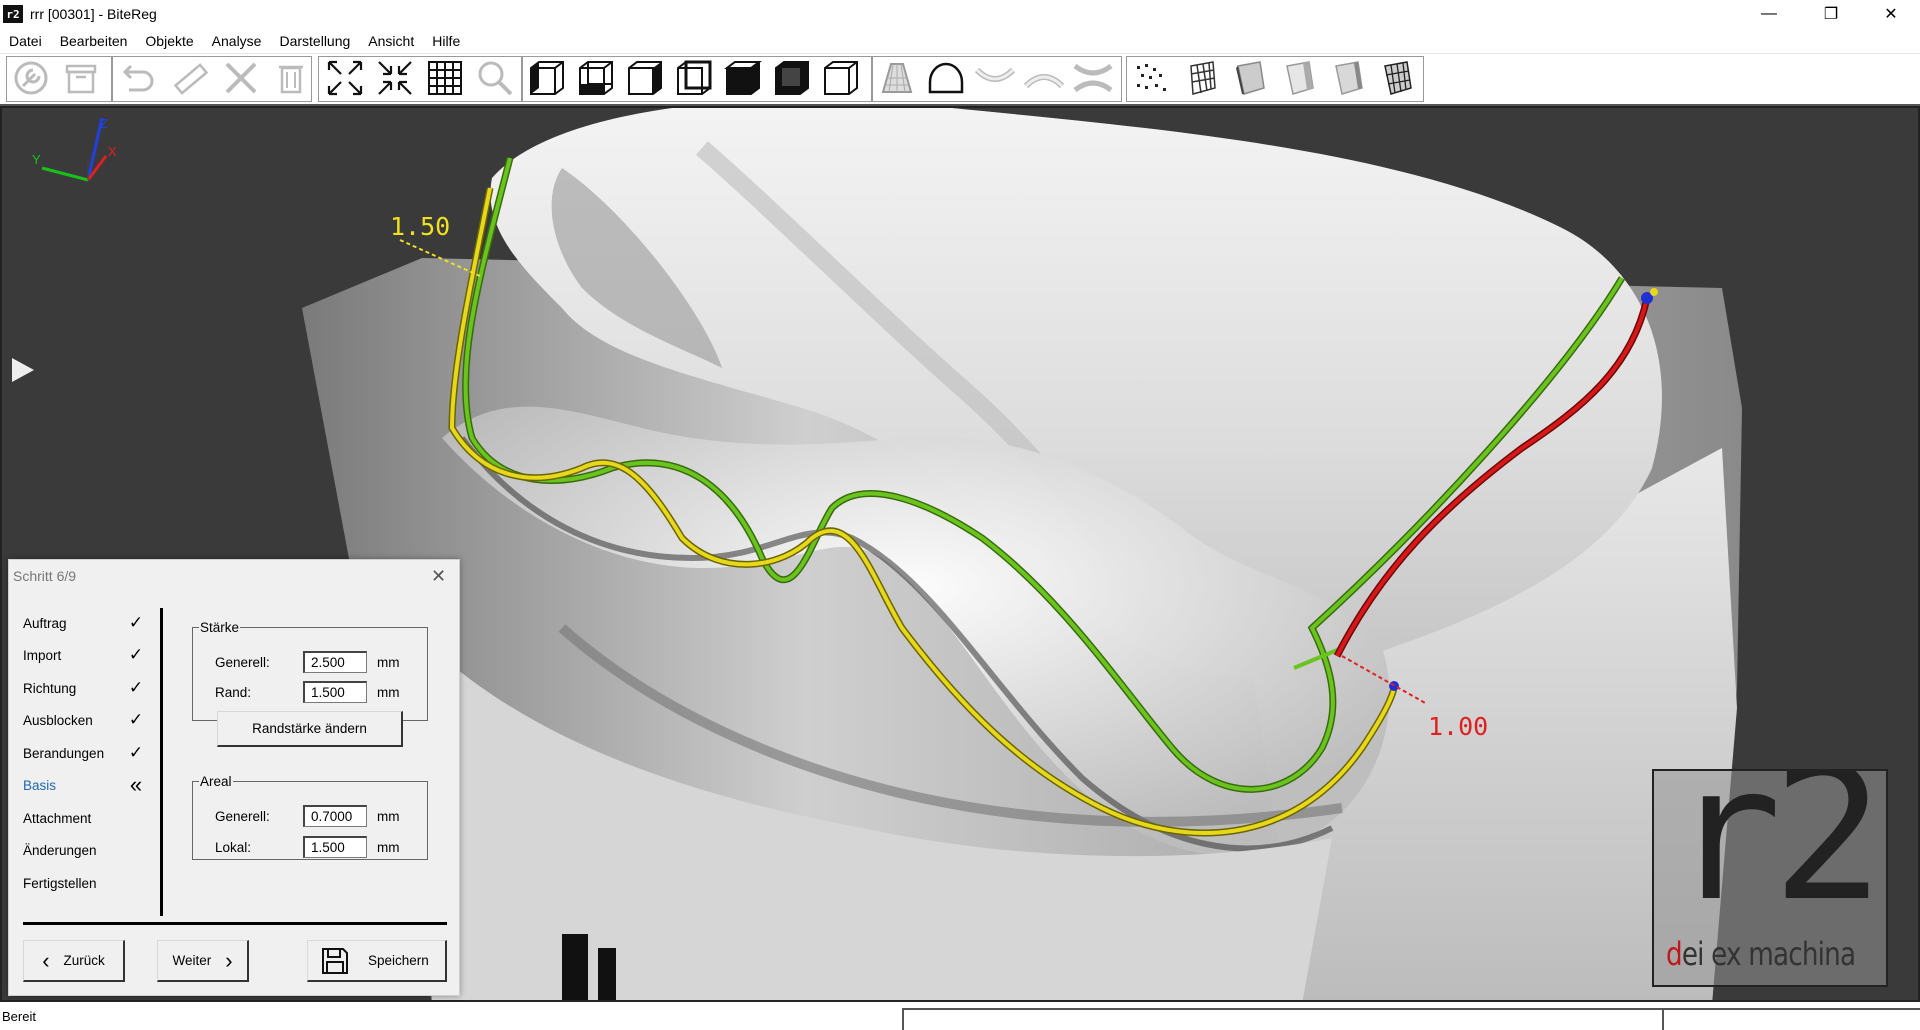 This screenshot has height=1030, width=1920. I want to click on curve-handle-bottom, so click(1394, 686).